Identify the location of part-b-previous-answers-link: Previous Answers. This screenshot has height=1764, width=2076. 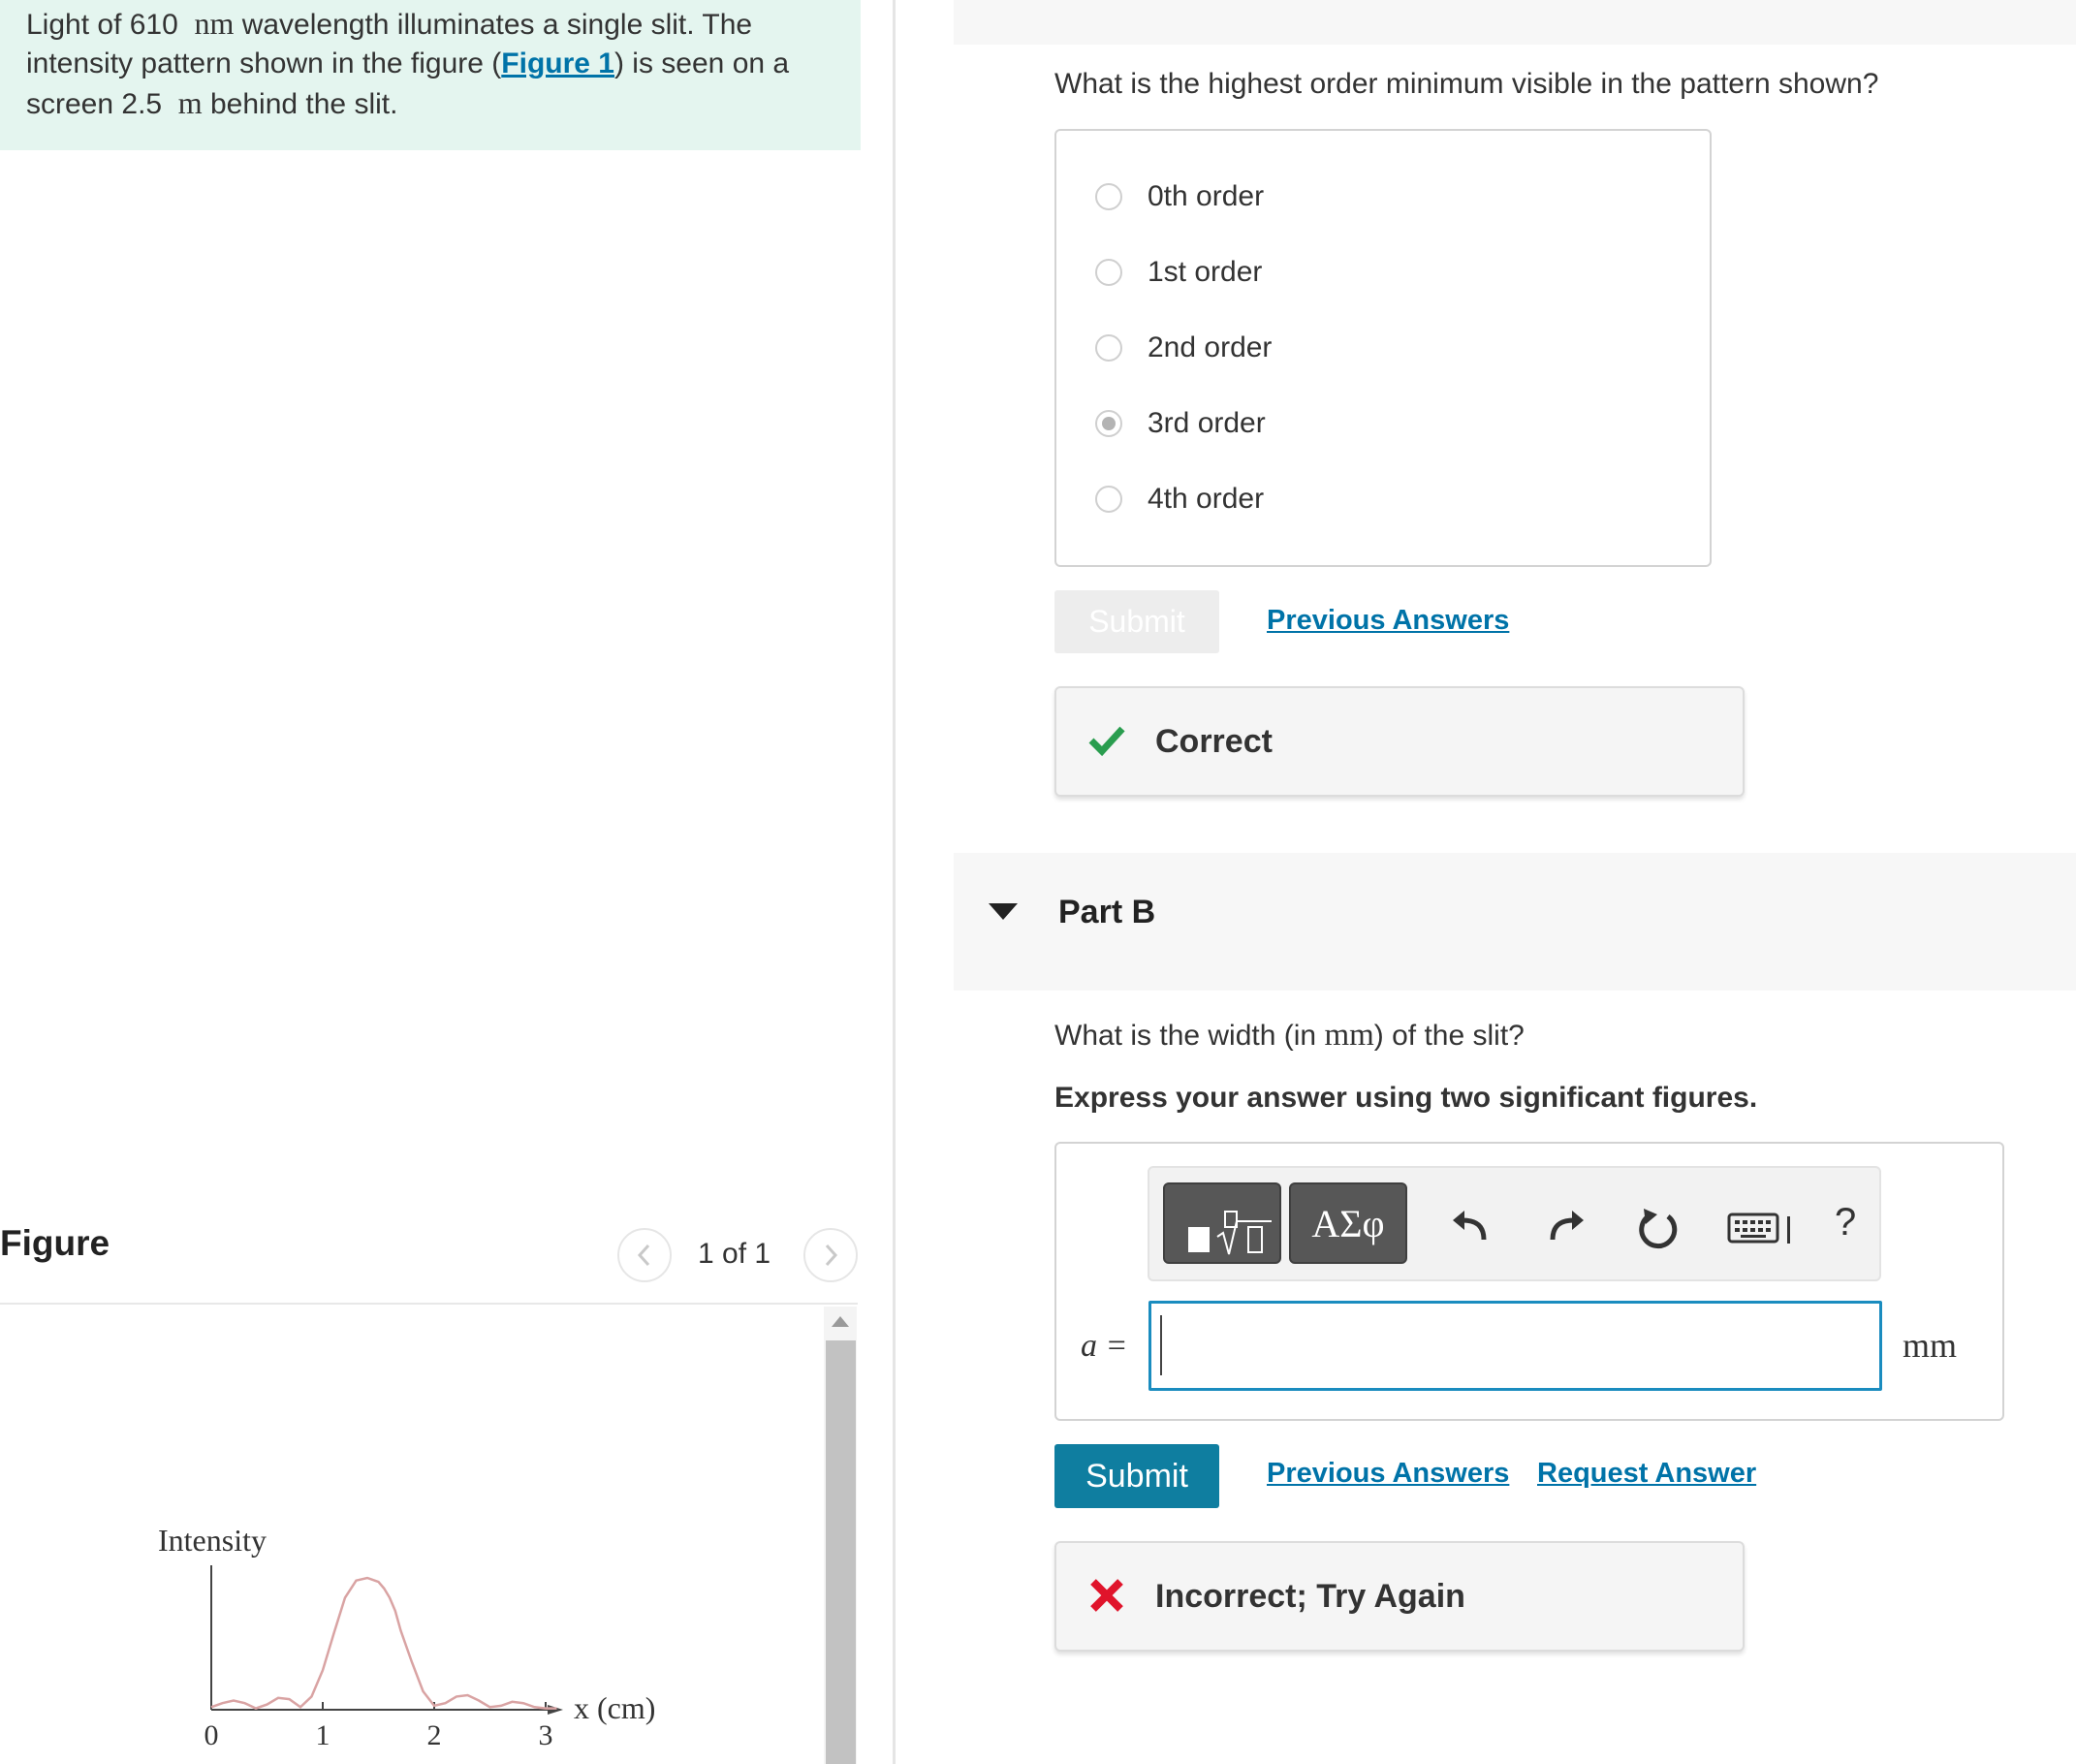
(1388, 1474).